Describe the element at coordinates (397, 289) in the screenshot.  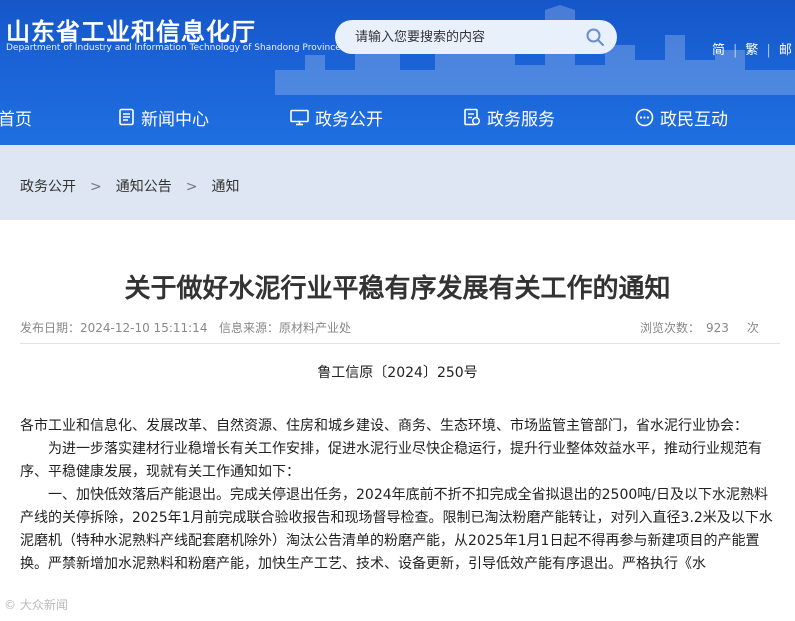
I see `article-title: 关于做好水泥行业平稳有序发展有关工作的通知` at that location.